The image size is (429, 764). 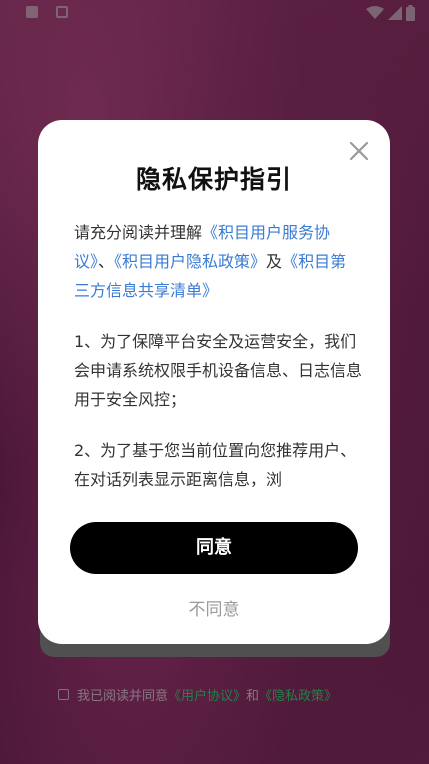 I want to click on intro-text: 请充分阅读并理解, so click(x=138, y=232).